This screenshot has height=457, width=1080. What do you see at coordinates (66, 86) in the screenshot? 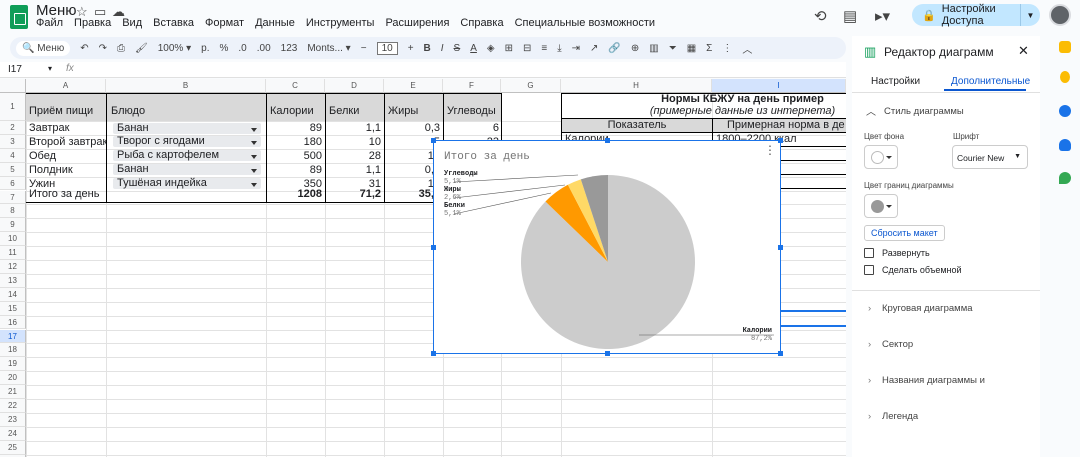
I see `column-header: A` at bounding box center [66, 86].